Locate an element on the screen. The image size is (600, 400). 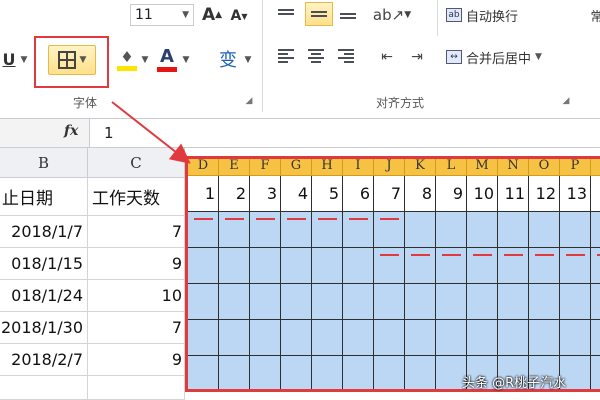
day-number-cell: 2 is located at coordinates (234, 194).